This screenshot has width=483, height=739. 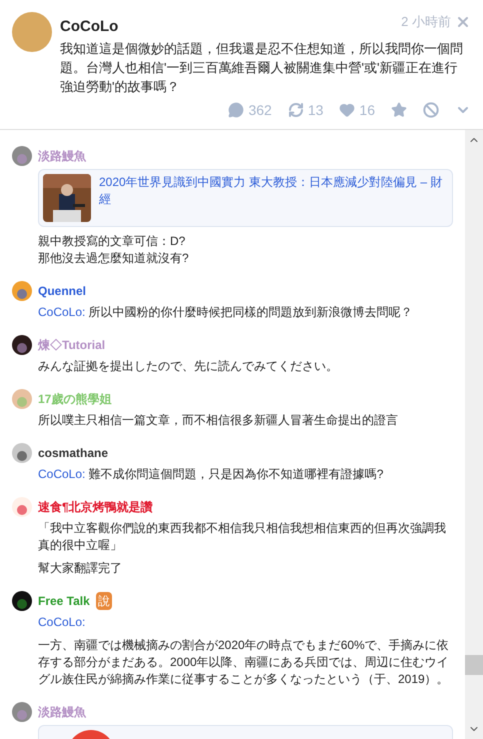 I want to click on scroll-thumb, so click(x=474, y=665).